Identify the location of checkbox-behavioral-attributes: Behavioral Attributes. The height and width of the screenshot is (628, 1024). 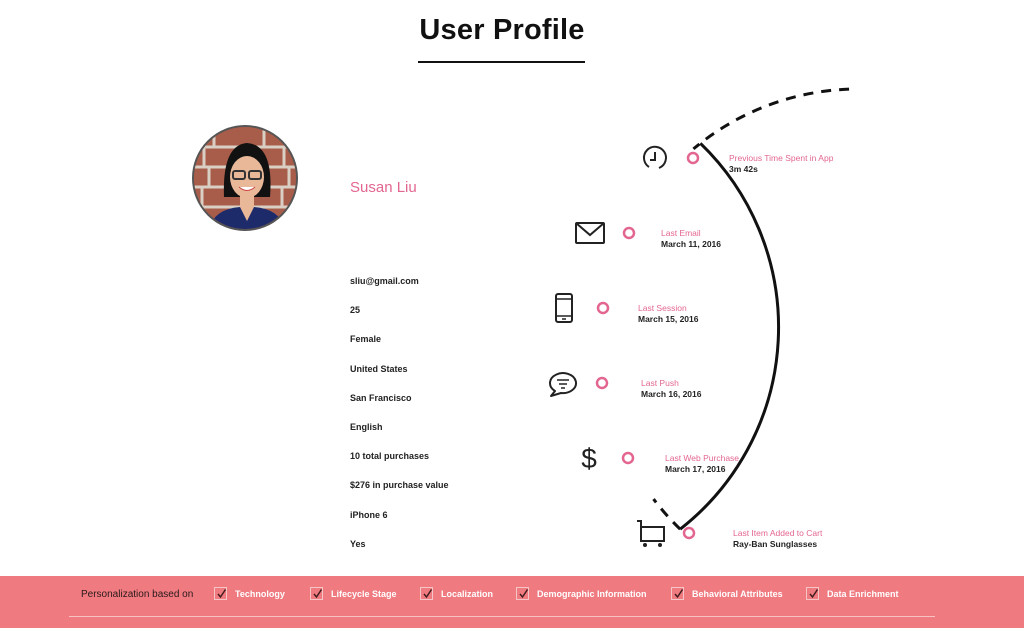
(727, 593).